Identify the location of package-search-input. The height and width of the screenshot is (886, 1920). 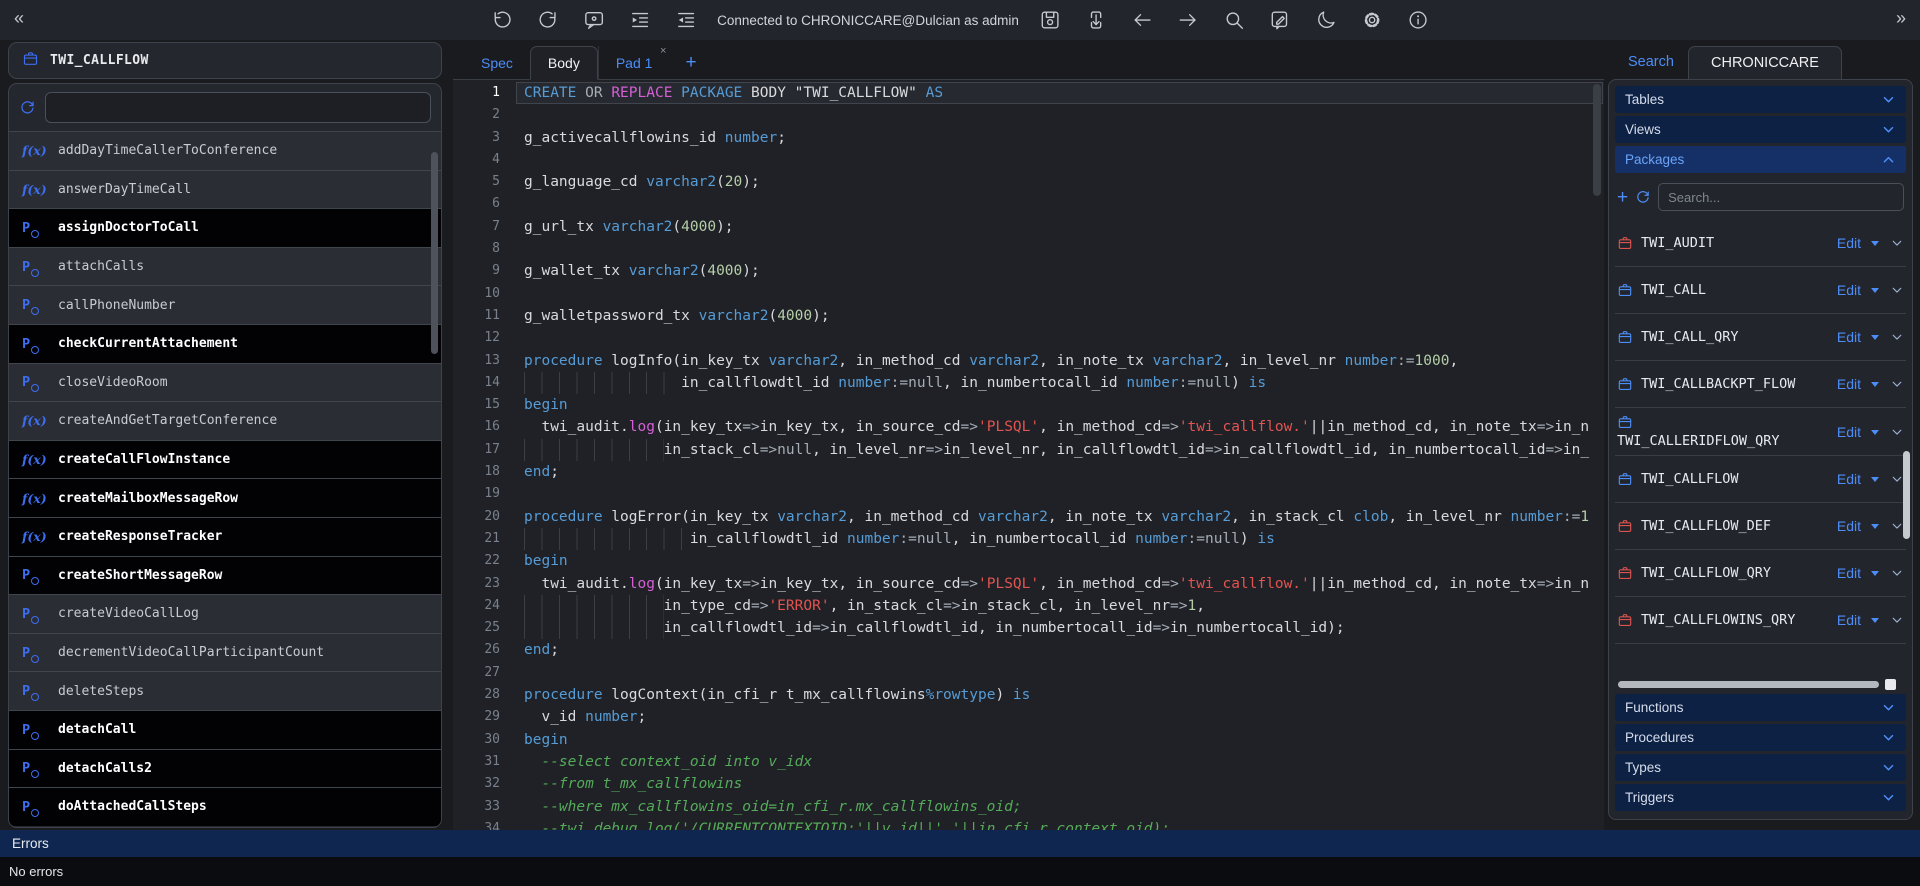
(1781, 197).